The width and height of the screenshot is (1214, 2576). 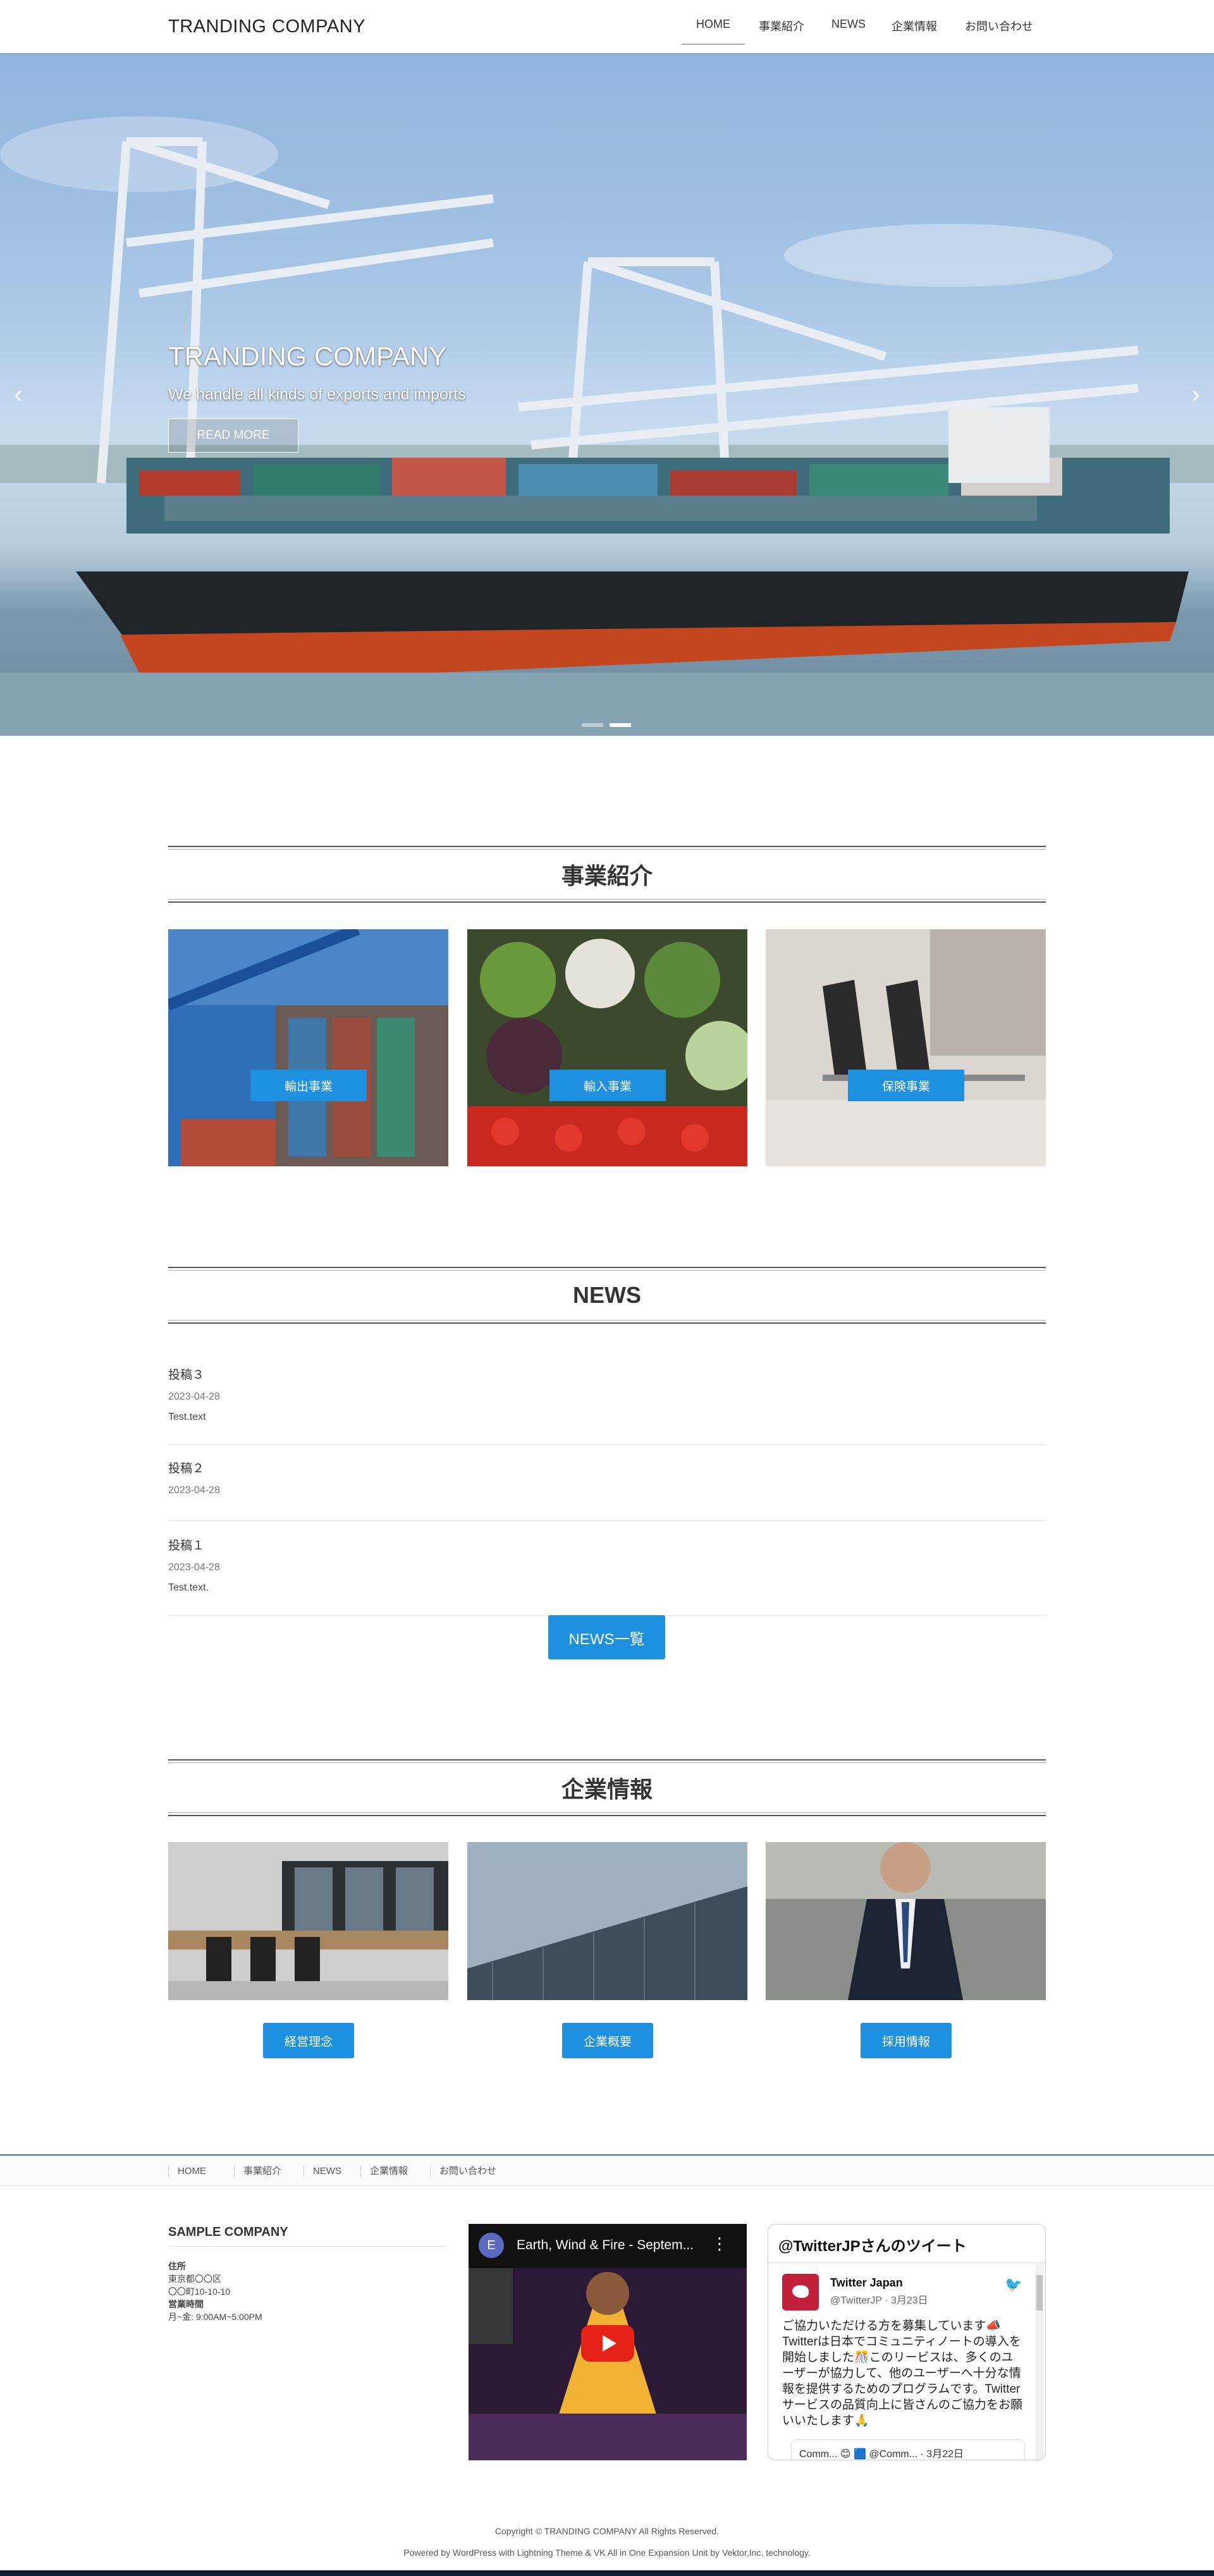 I want to click on chevron-left-icon: ‹, so click(x=18, y=394).